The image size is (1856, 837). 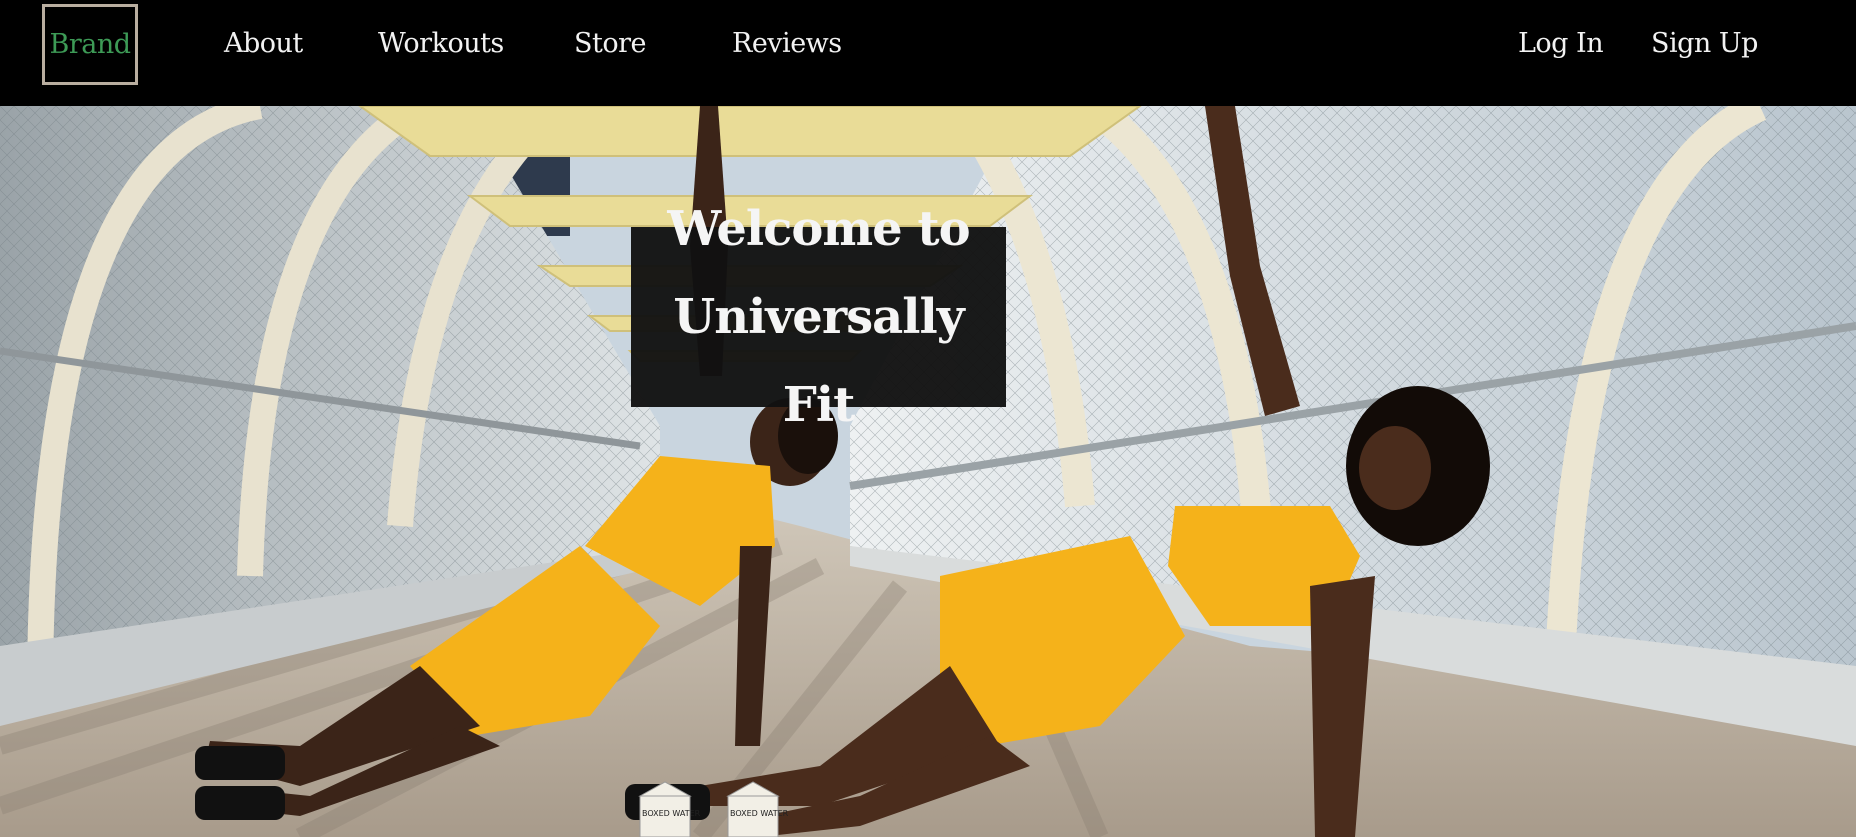 I want to click on hero-headline-box: Welcome to Universally Fit, so click(x=818, y=317).